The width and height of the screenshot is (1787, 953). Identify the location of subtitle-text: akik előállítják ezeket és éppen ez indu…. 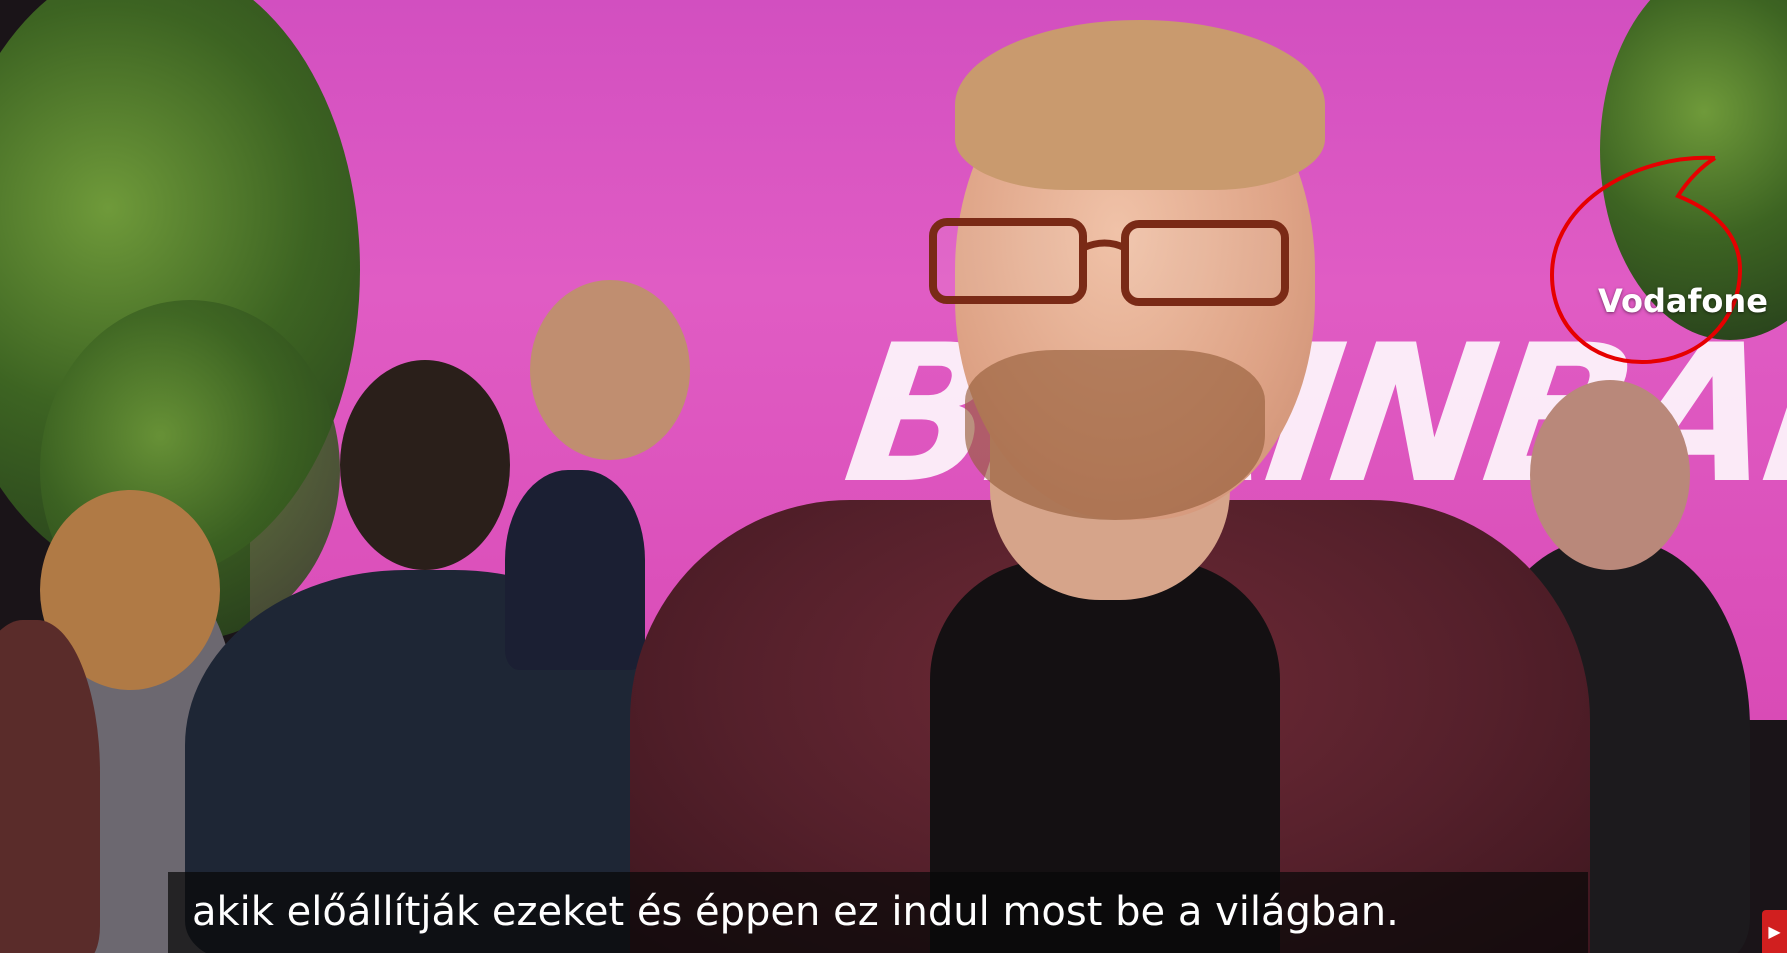
(795, 912).